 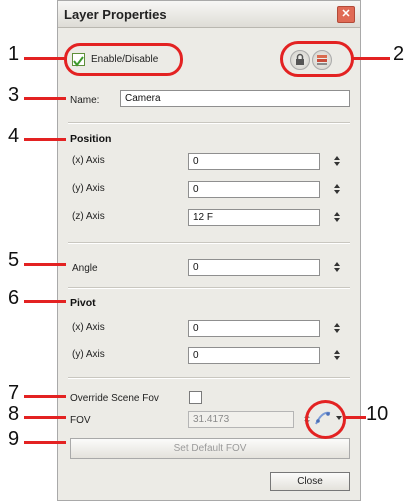 What do you see at coordinates (80, 420) in the screenshot?
I see `fov-label: FOV` at bounding box center [80, 420].